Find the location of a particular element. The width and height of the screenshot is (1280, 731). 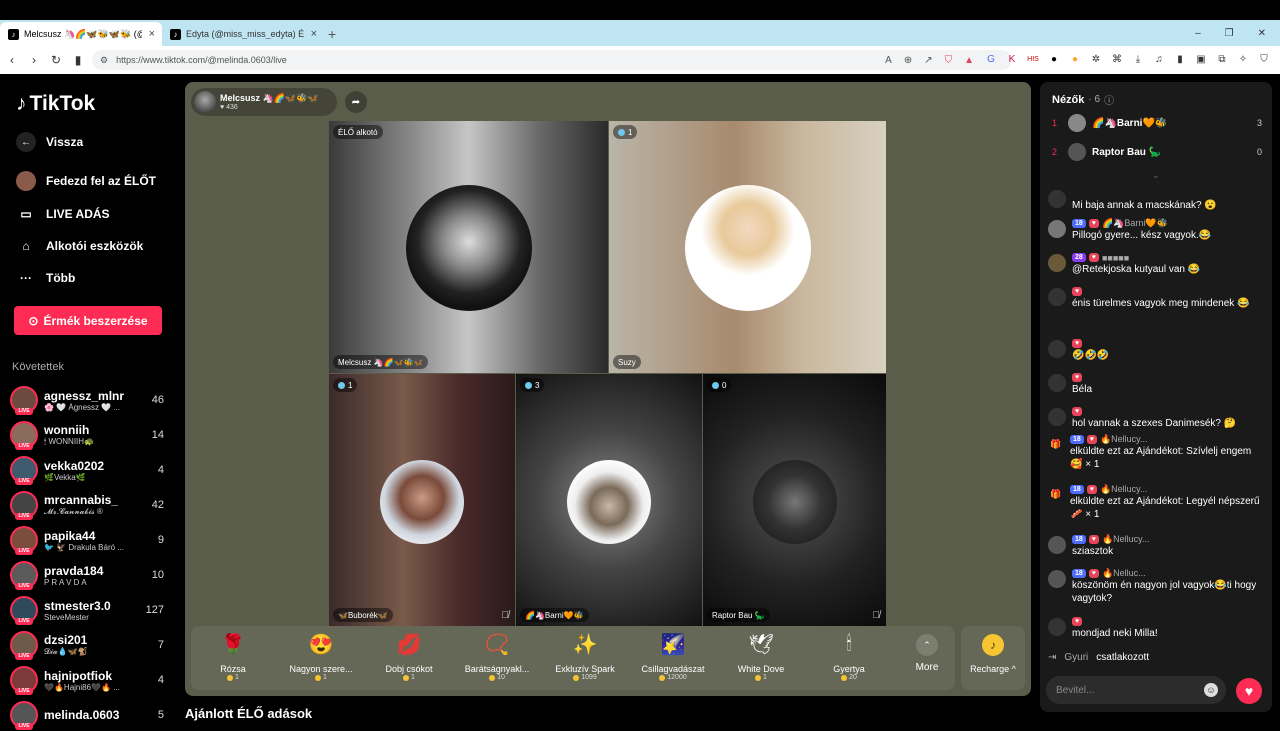

recharge-button: ♪ Recharge ^ is located at coordinates (993, 658).